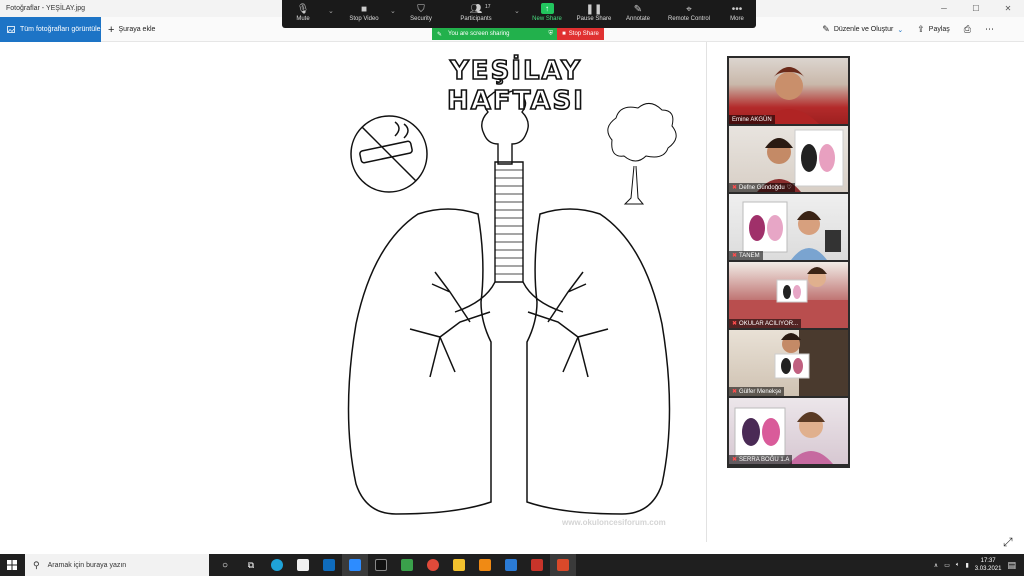 This screenshot has width=1024, height=576. I want to click on share-label: Paylaş, so click(939, 29).